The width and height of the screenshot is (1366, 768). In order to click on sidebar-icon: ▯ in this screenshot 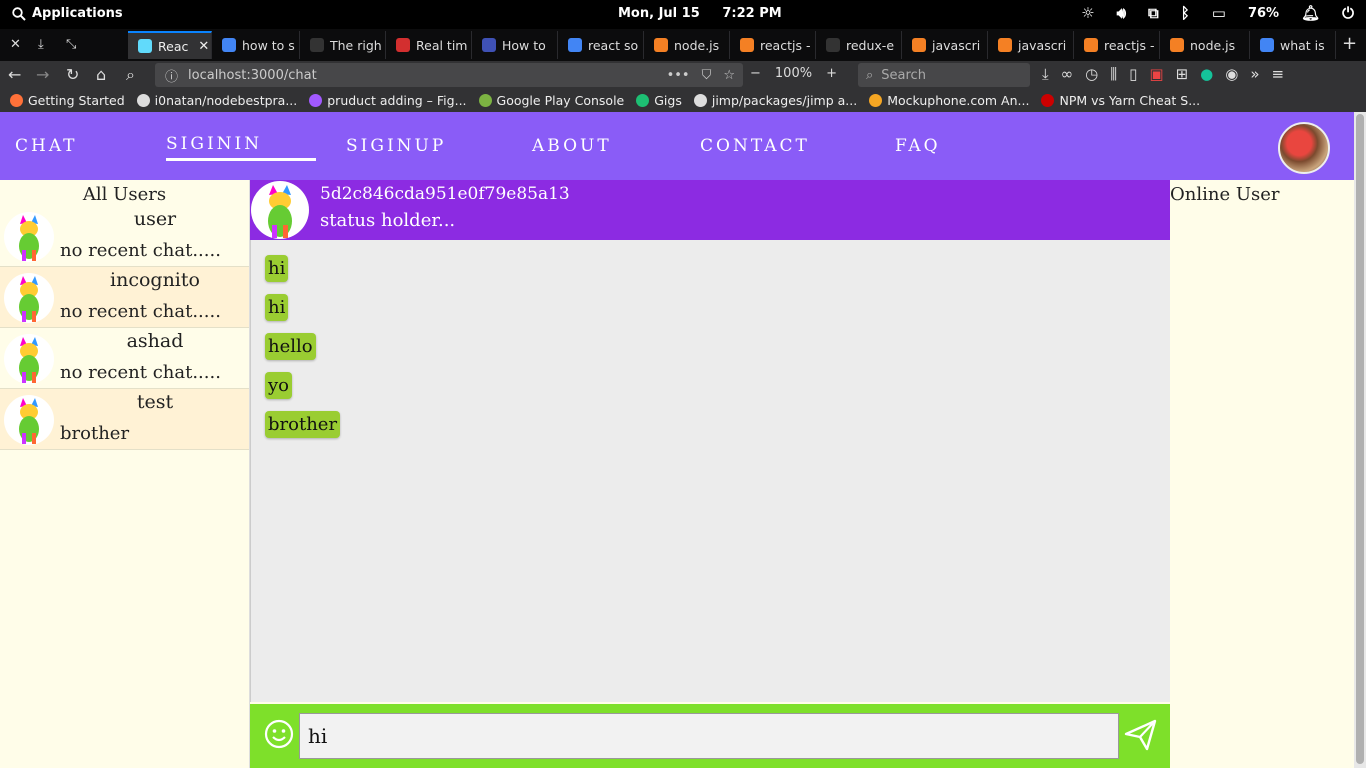, I will do `click(1133, 74)`.